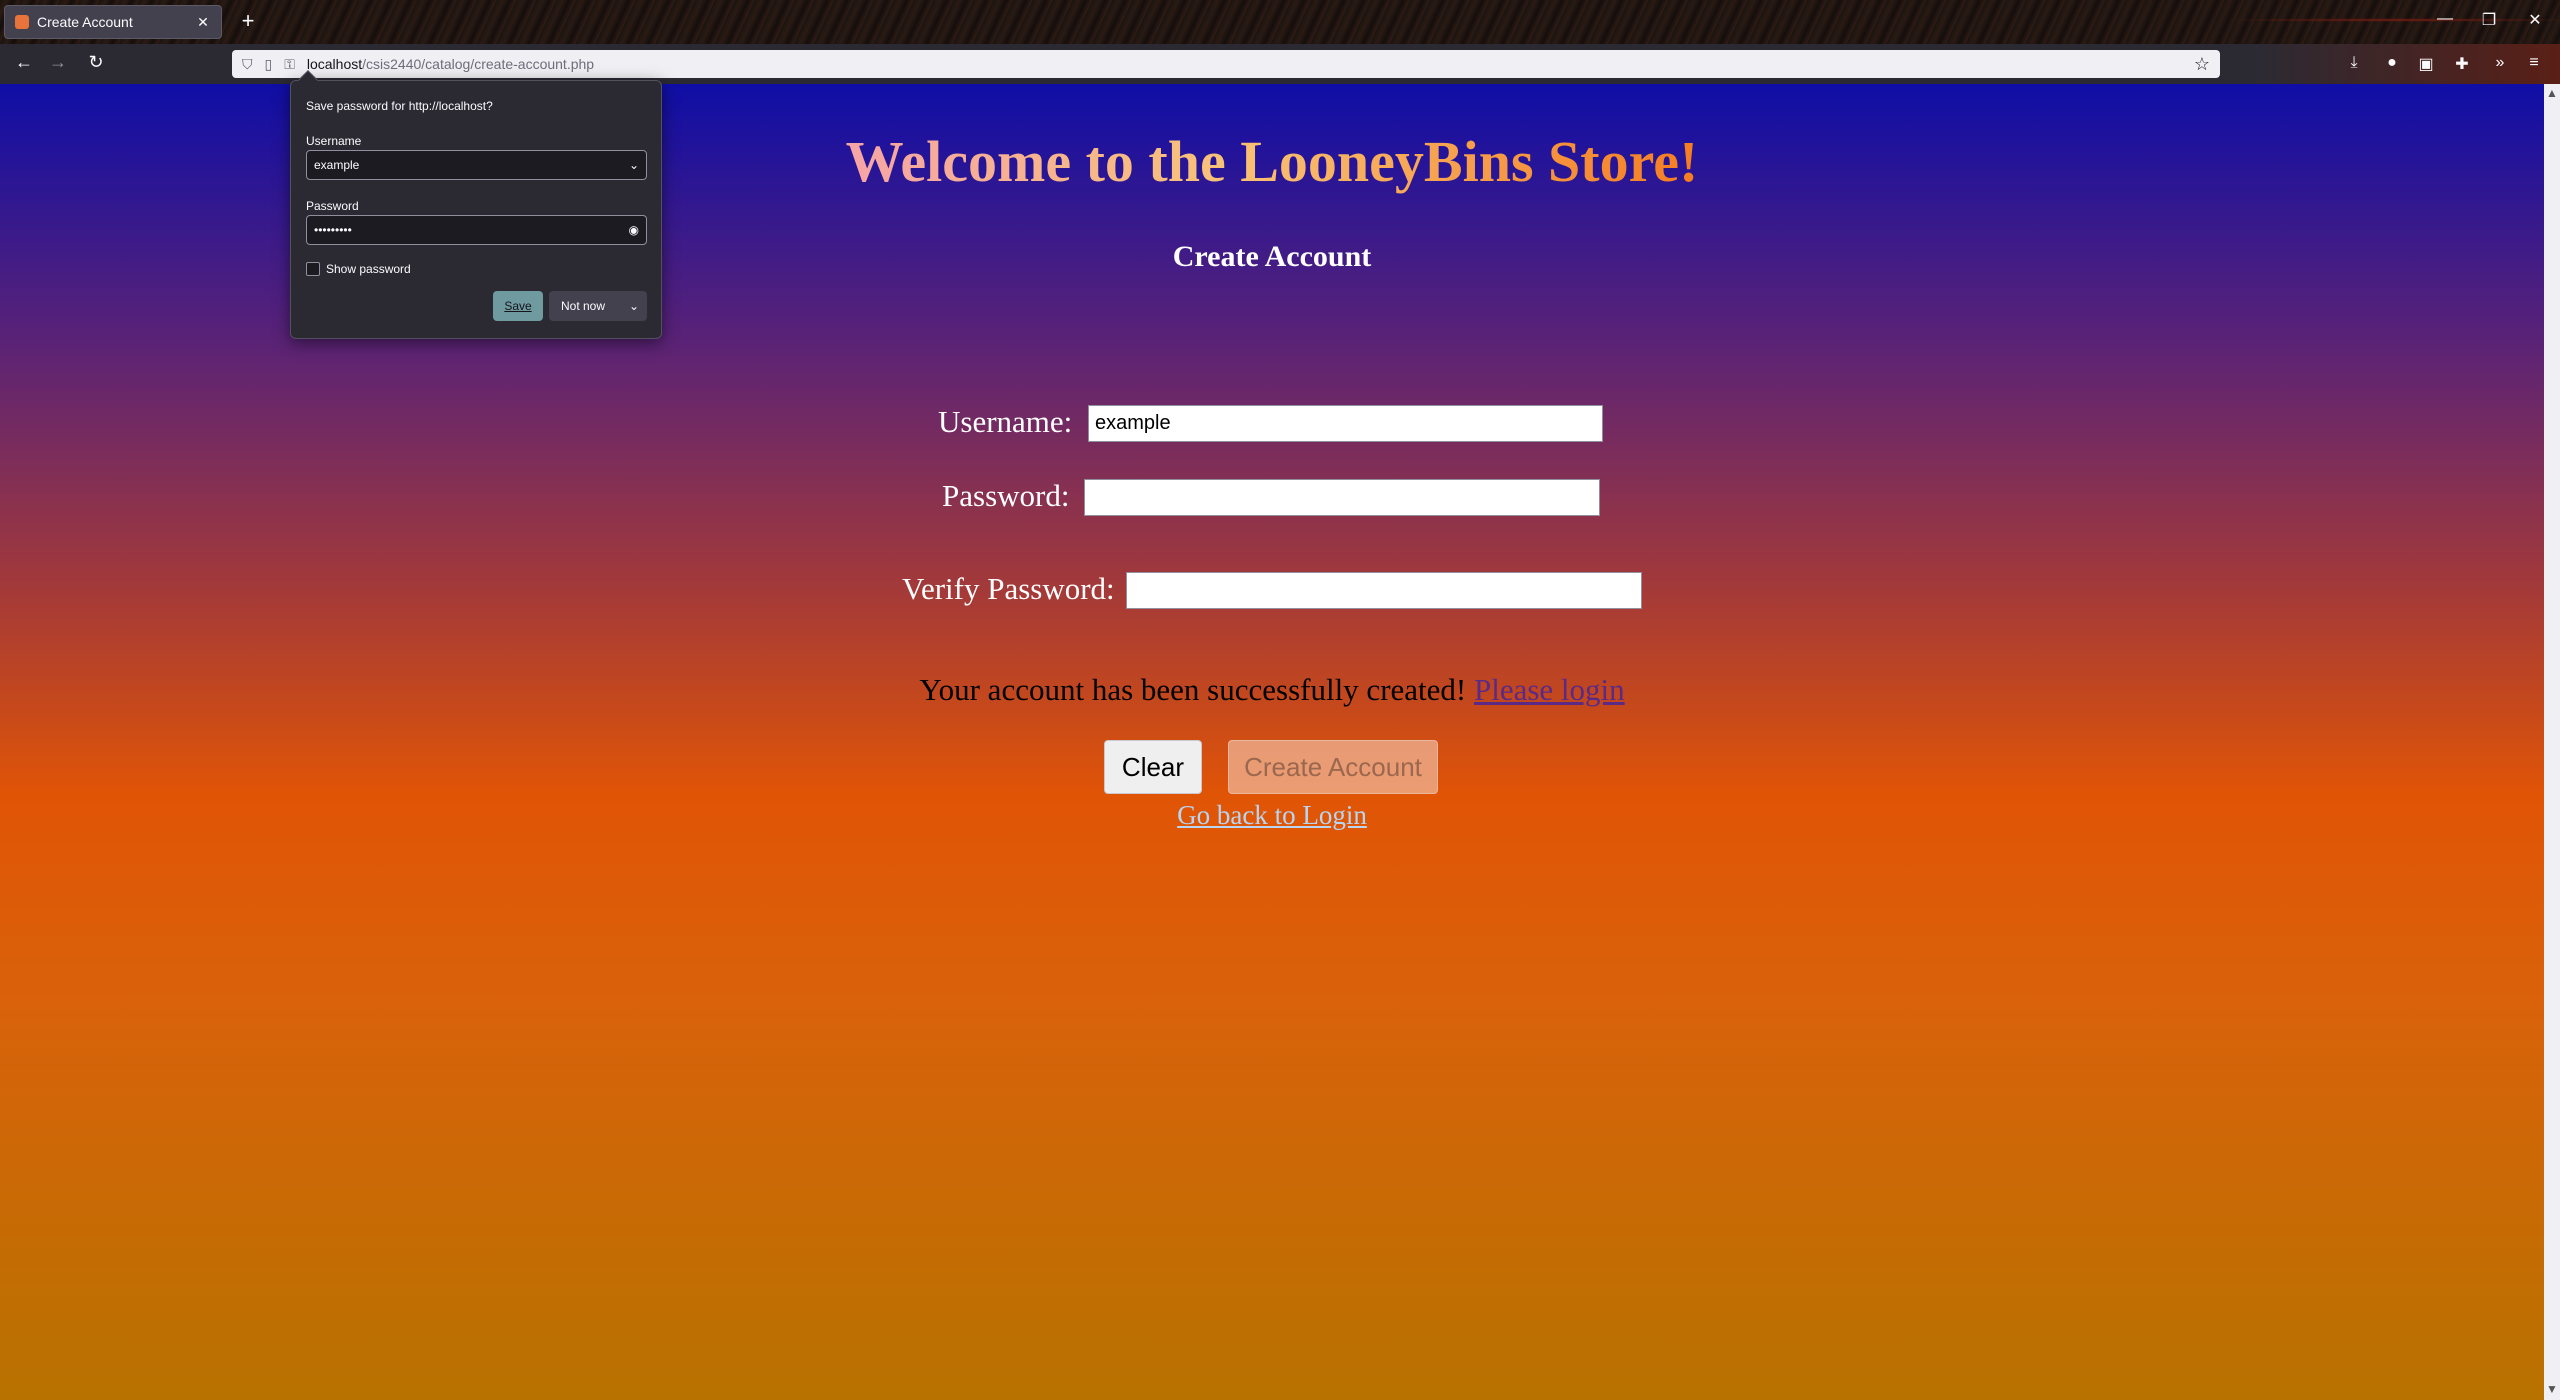 The image size is (2560, 1400). What do you see at coordinates (289, 64) in the screenshot?
I see `key-icon: ⚿` at bounding box center [289, 64].